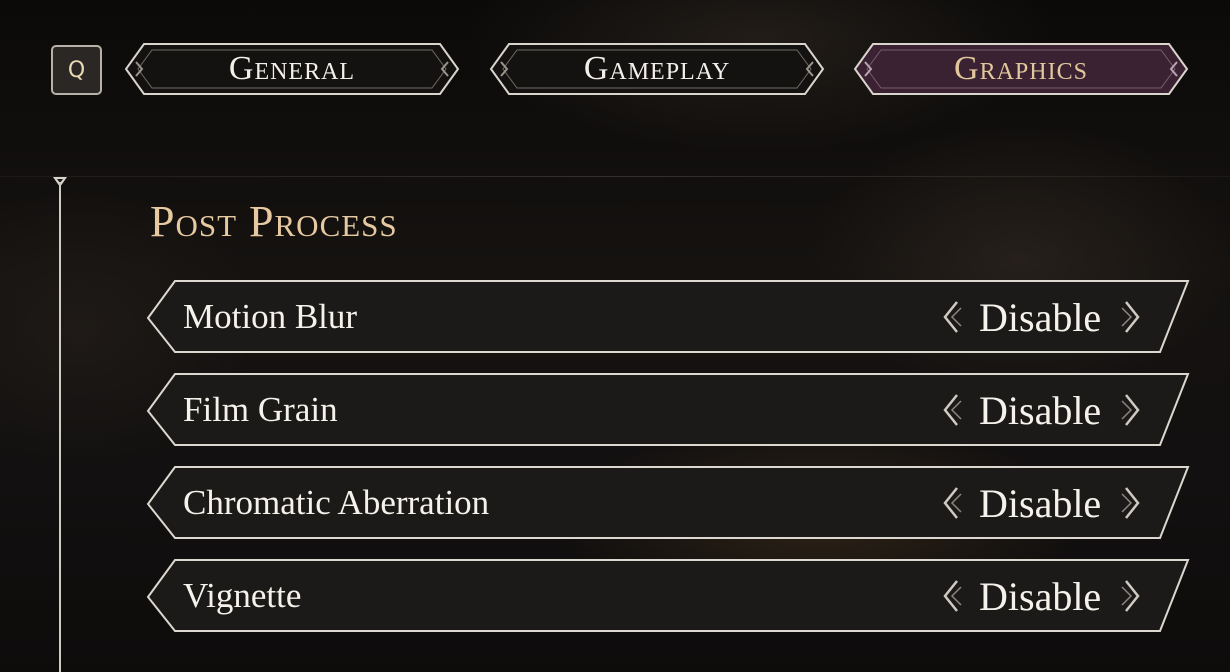  I want to click on tab-graphics-label: Graphics, so click(1021, 68).